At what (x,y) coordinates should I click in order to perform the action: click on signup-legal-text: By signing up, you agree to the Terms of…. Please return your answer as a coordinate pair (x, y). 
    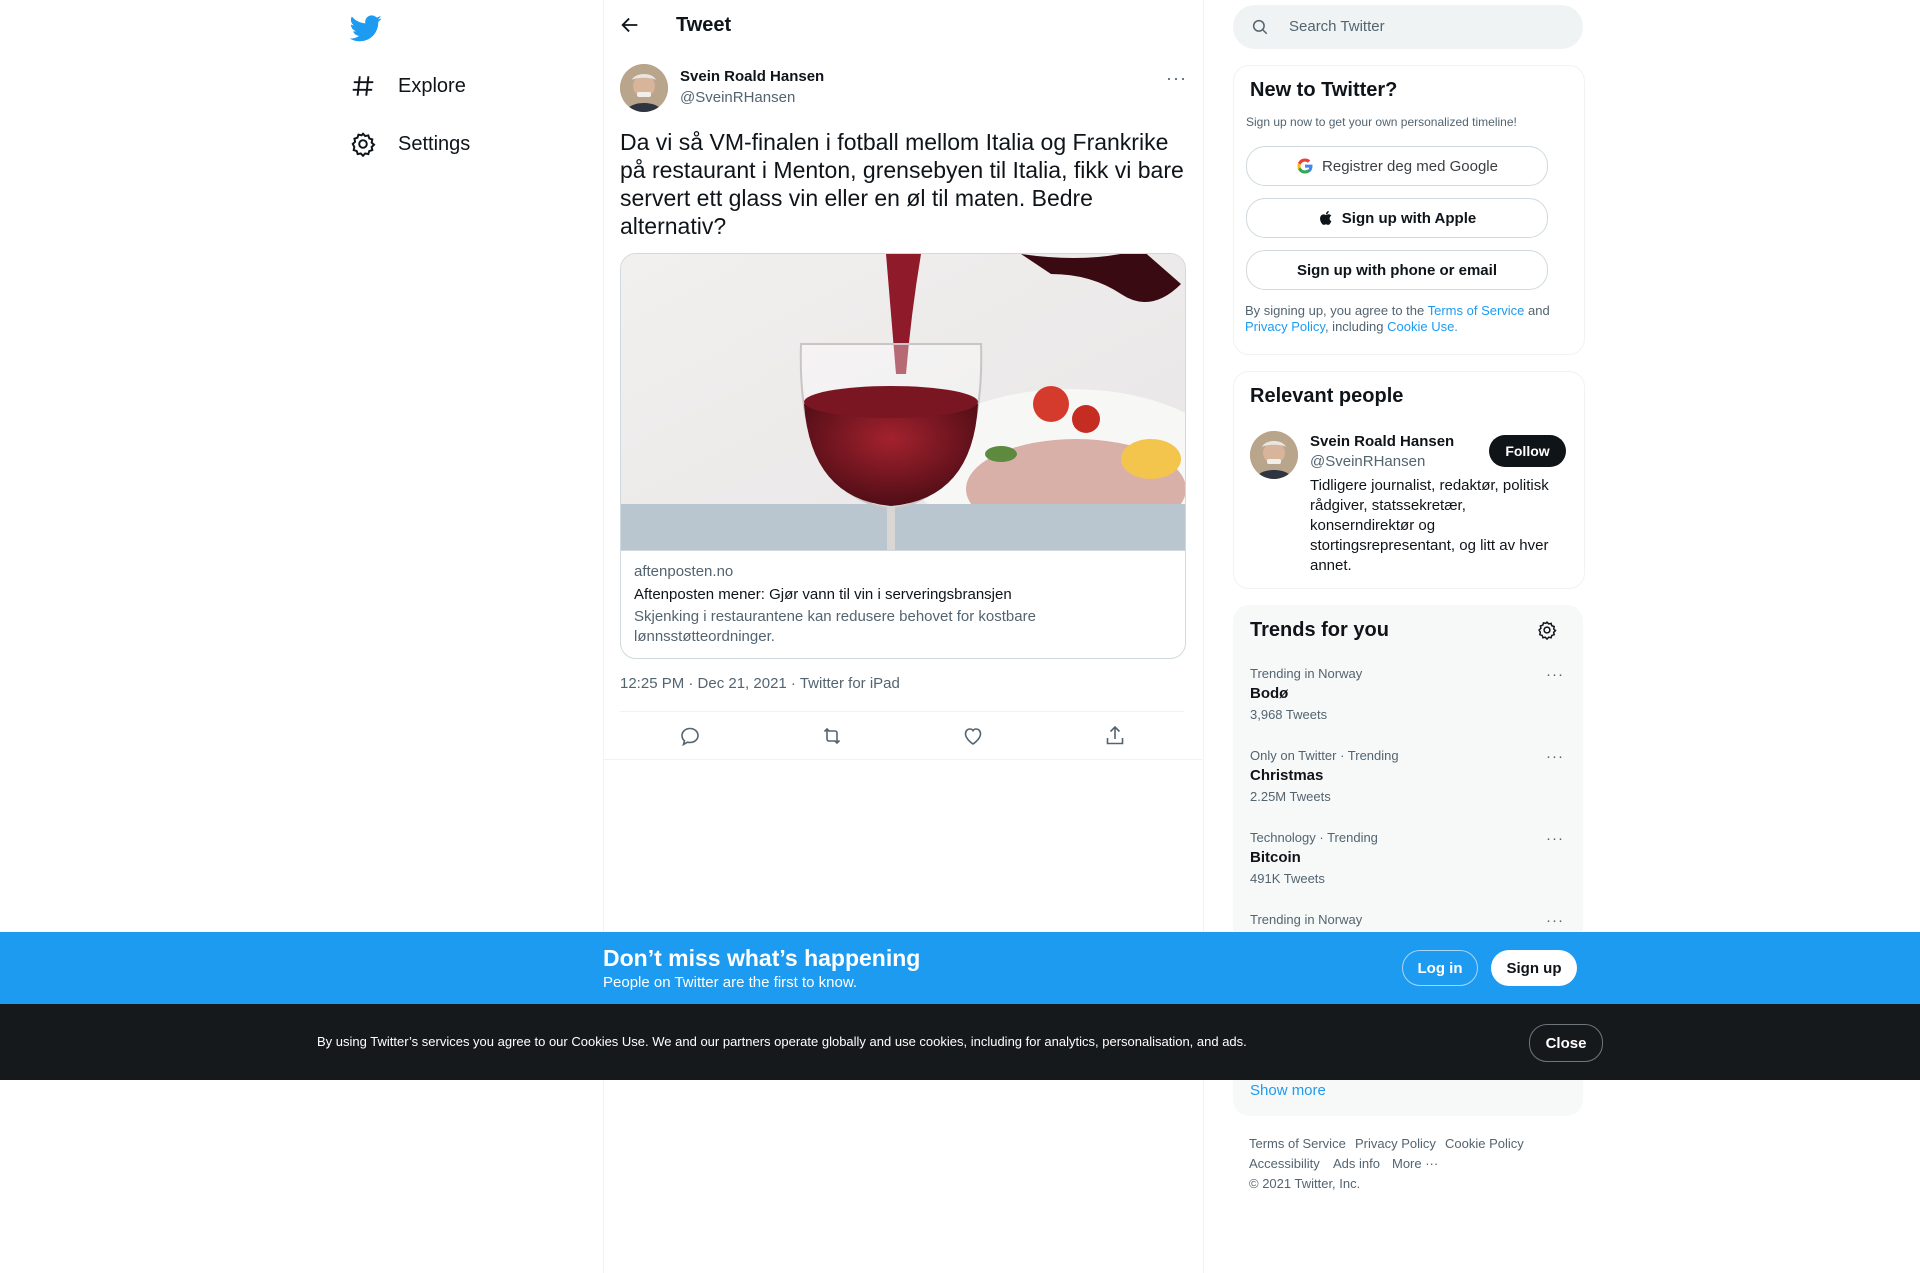
    Looking at the image, I should click on (1405, 319).